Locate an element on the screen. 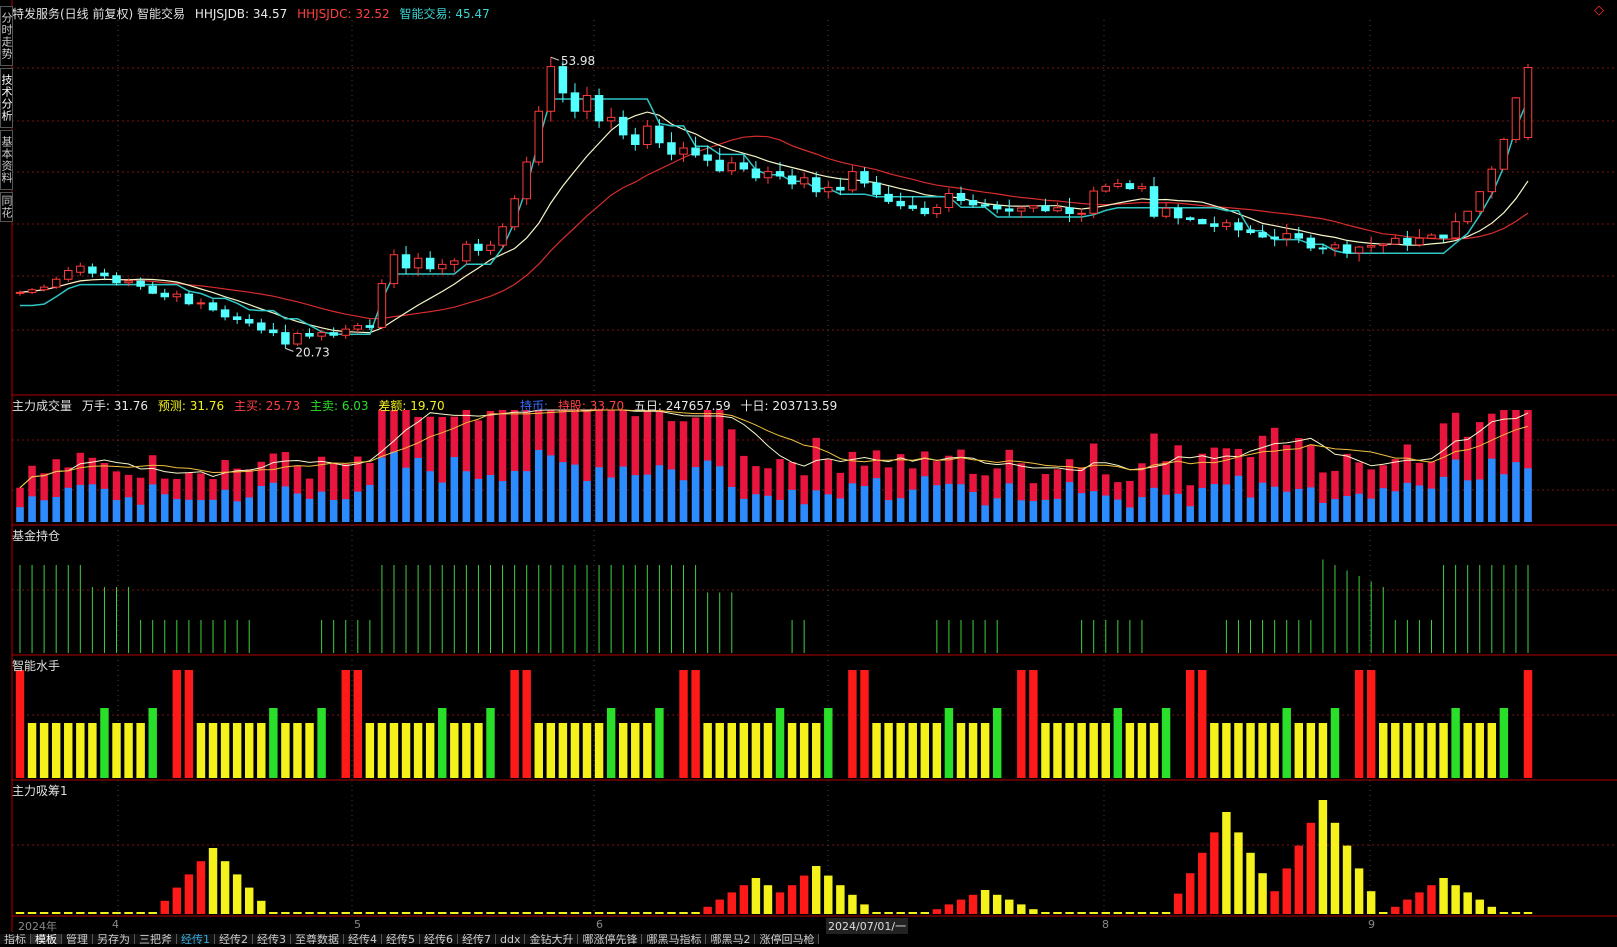 The image size is (1617, 947). tab-jingchuan4: 经传4 is located at coordinates (363, 939).